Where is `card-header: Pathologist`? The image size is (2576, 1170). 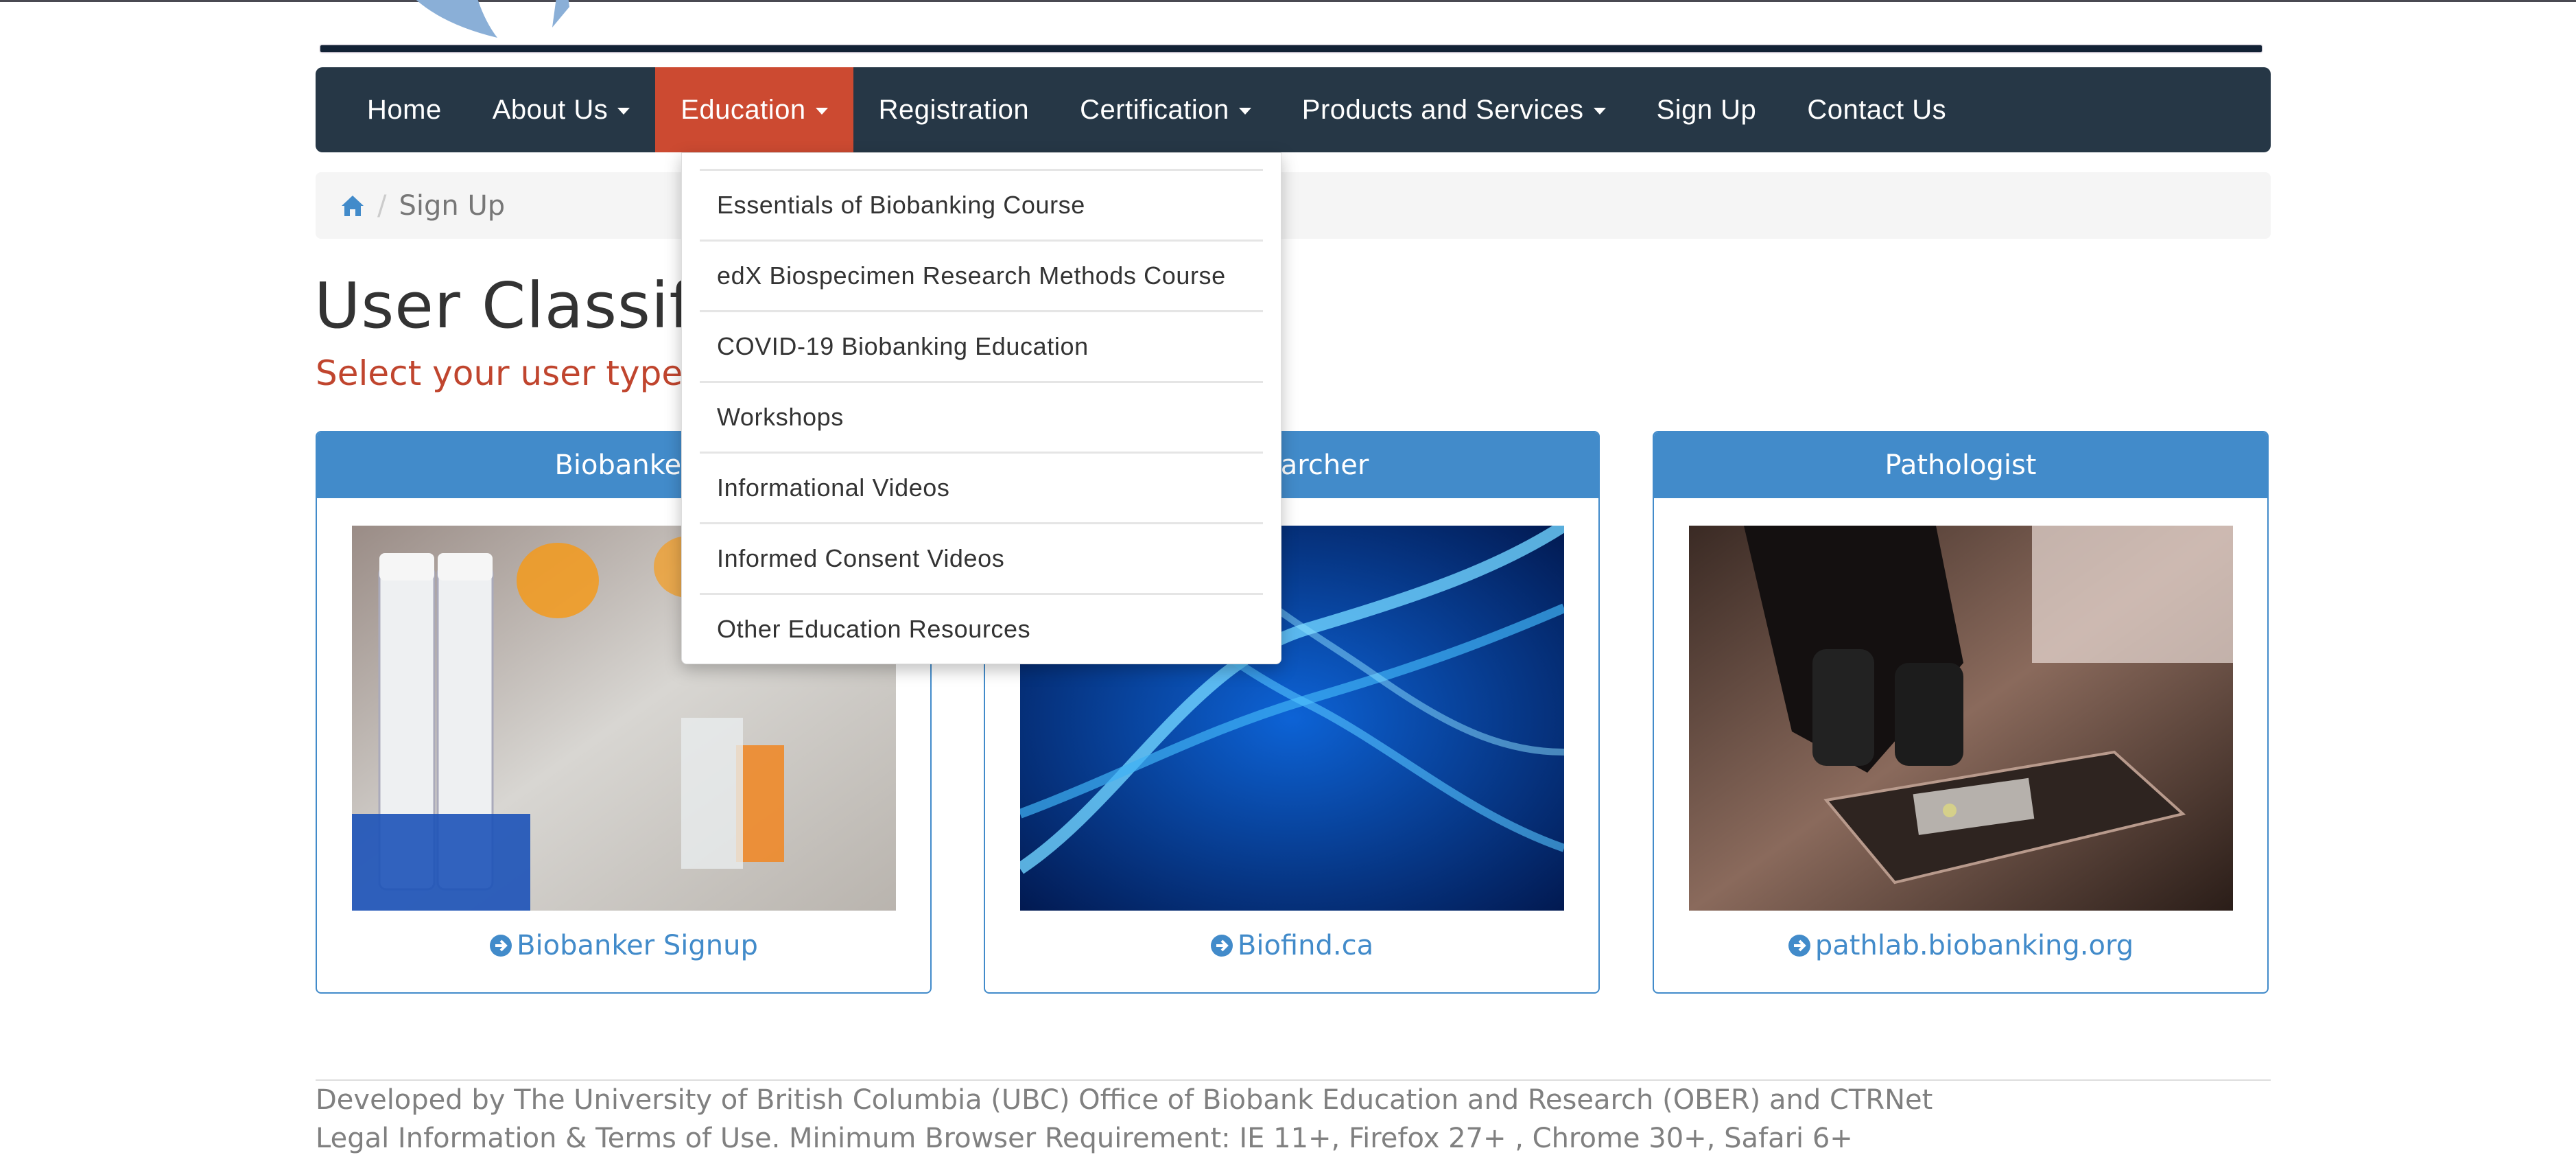
card-header: Pathologist is located at coordinates (1960, 465).